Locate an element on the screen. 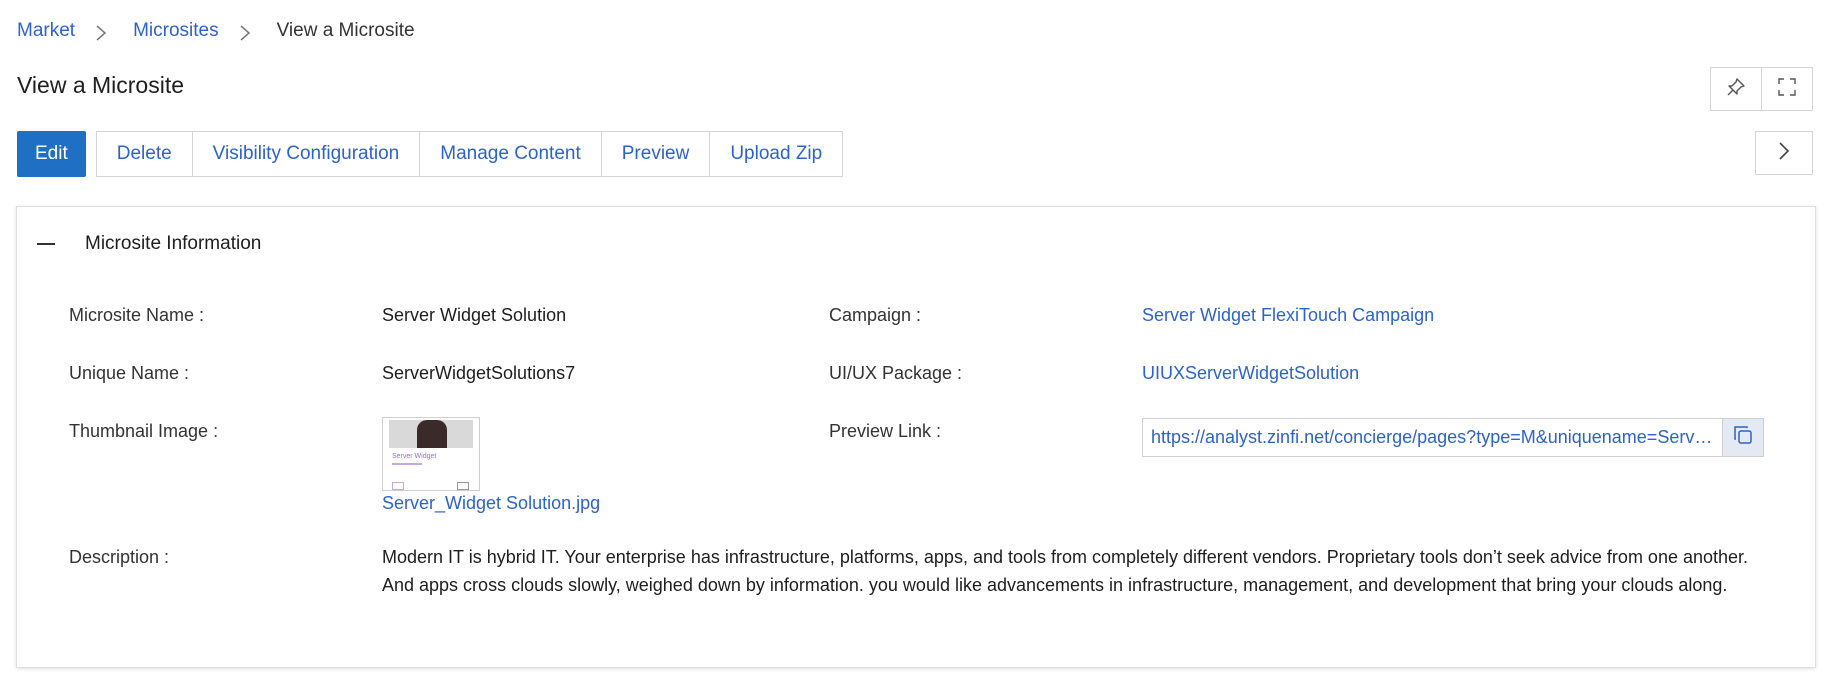 Image resolution: width=1829 pixels, height=692 pixels. next-button is located at coordinates (1784, 153).